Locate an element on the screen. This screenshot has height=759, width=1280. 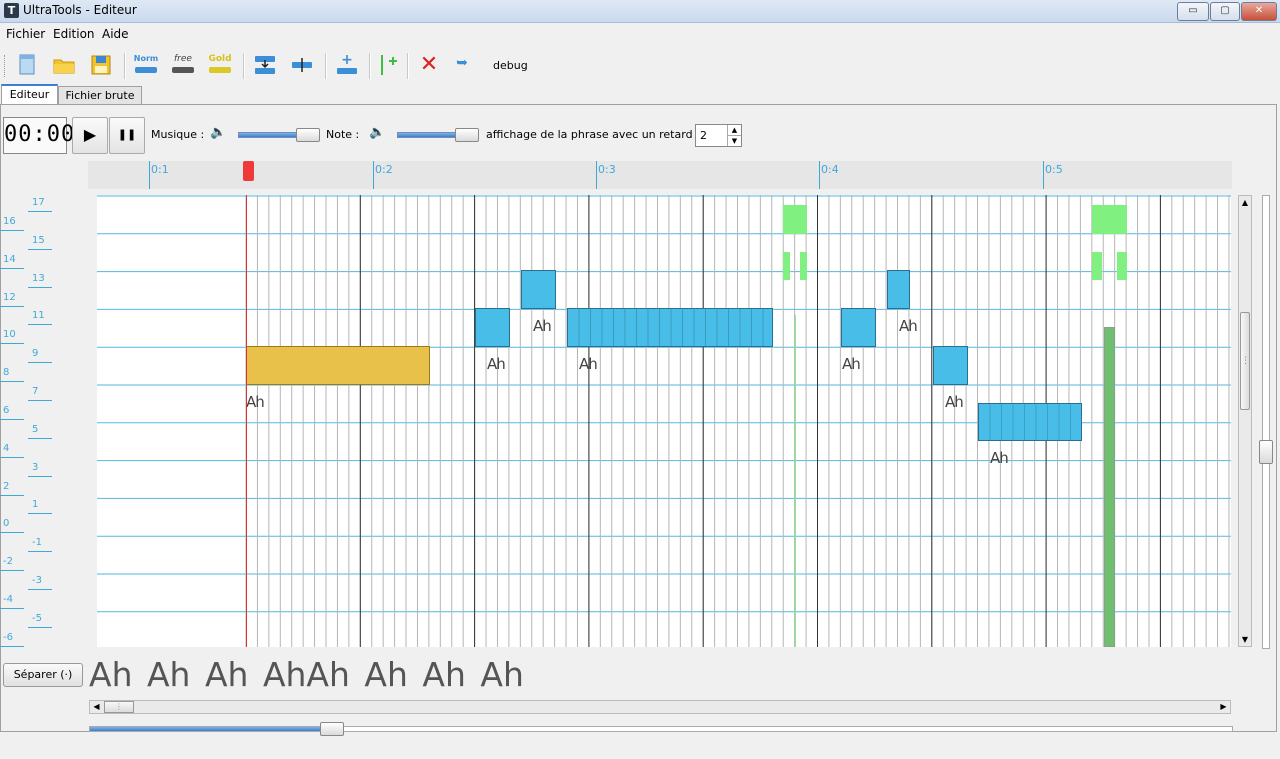
time-label: 0:1 is located at coordinates (160, 169).